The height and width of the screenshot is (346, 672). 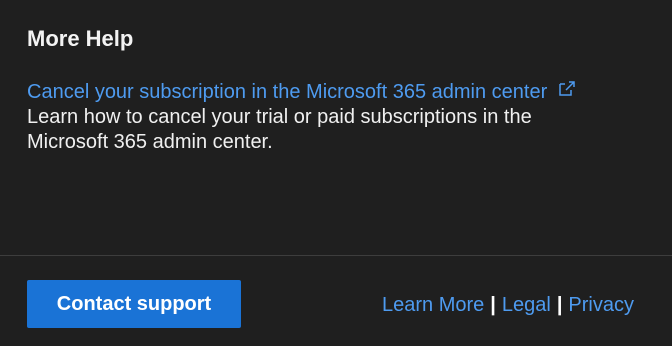 What do you see at coordinates (526, 305) in the screenshot?
I see `legal-link: Legal` at bounding box center [526, 305].